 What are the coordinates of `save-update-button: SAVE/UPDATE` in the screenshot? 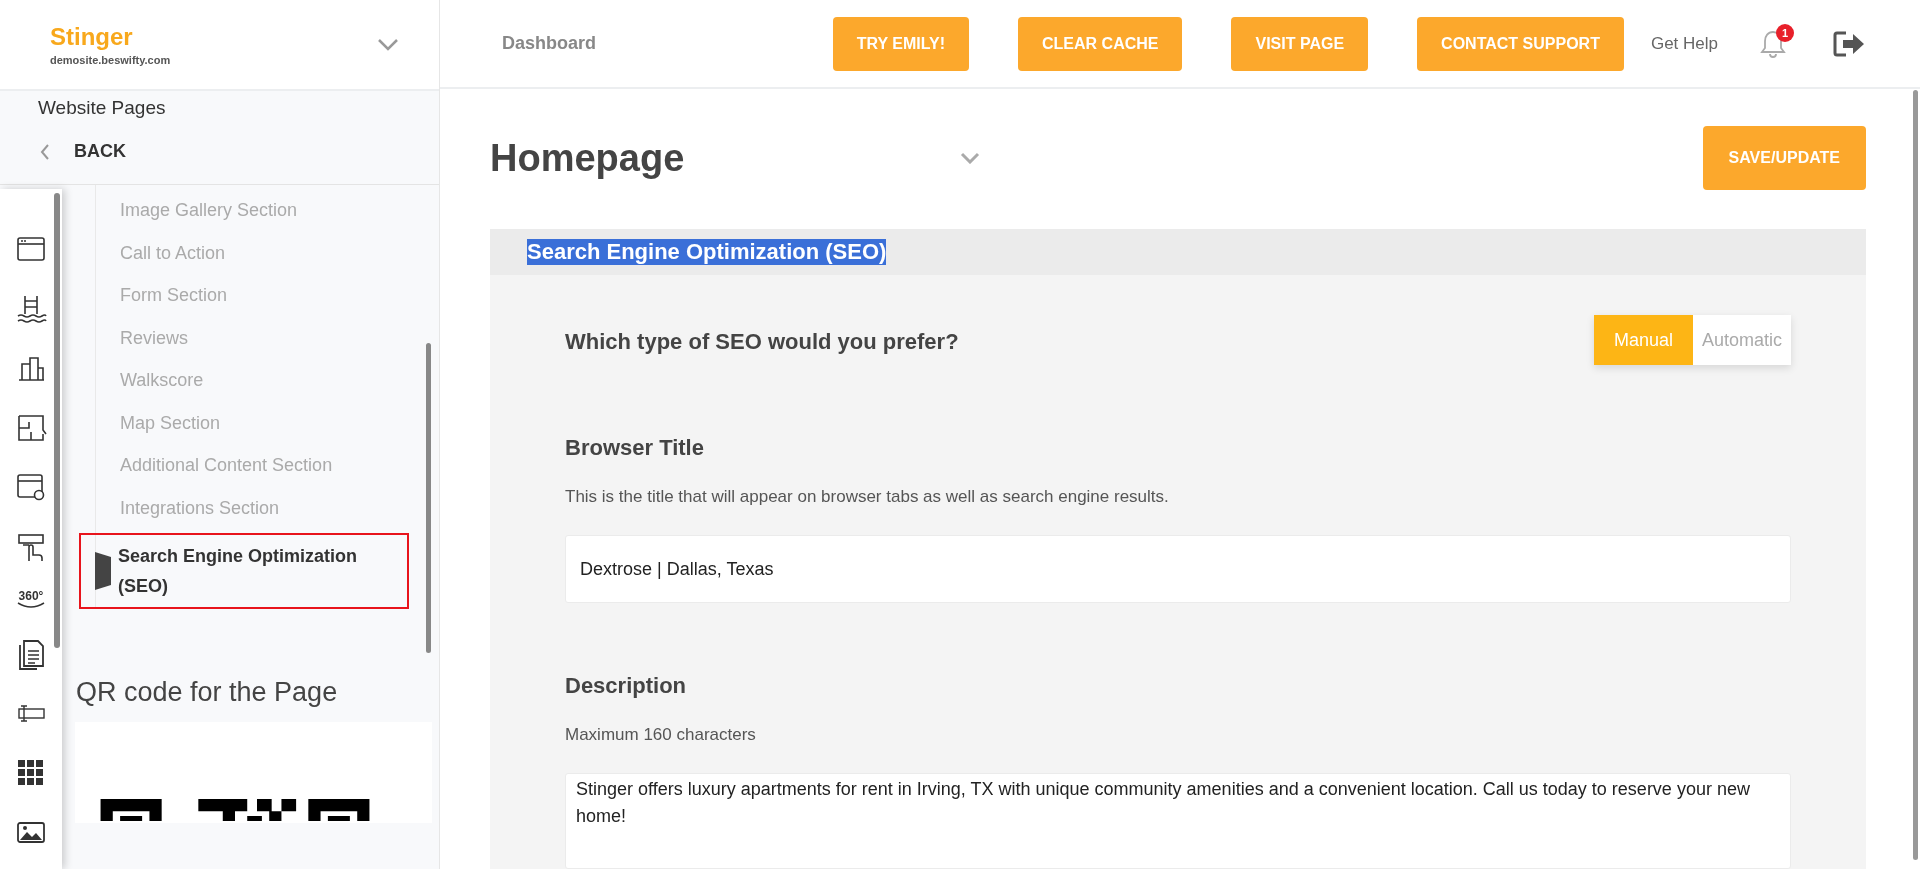 It's located at (1784, 158).